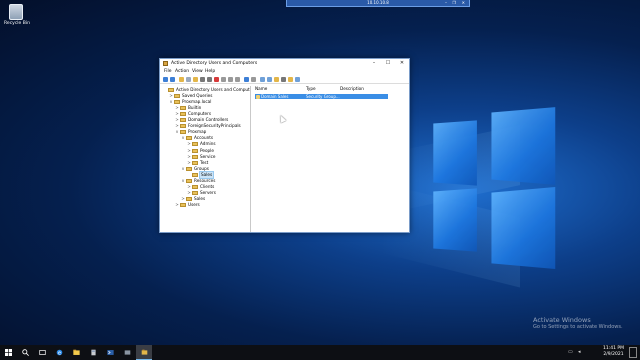  I want to click on rdp-close-button: ✕, so click(463, 3).